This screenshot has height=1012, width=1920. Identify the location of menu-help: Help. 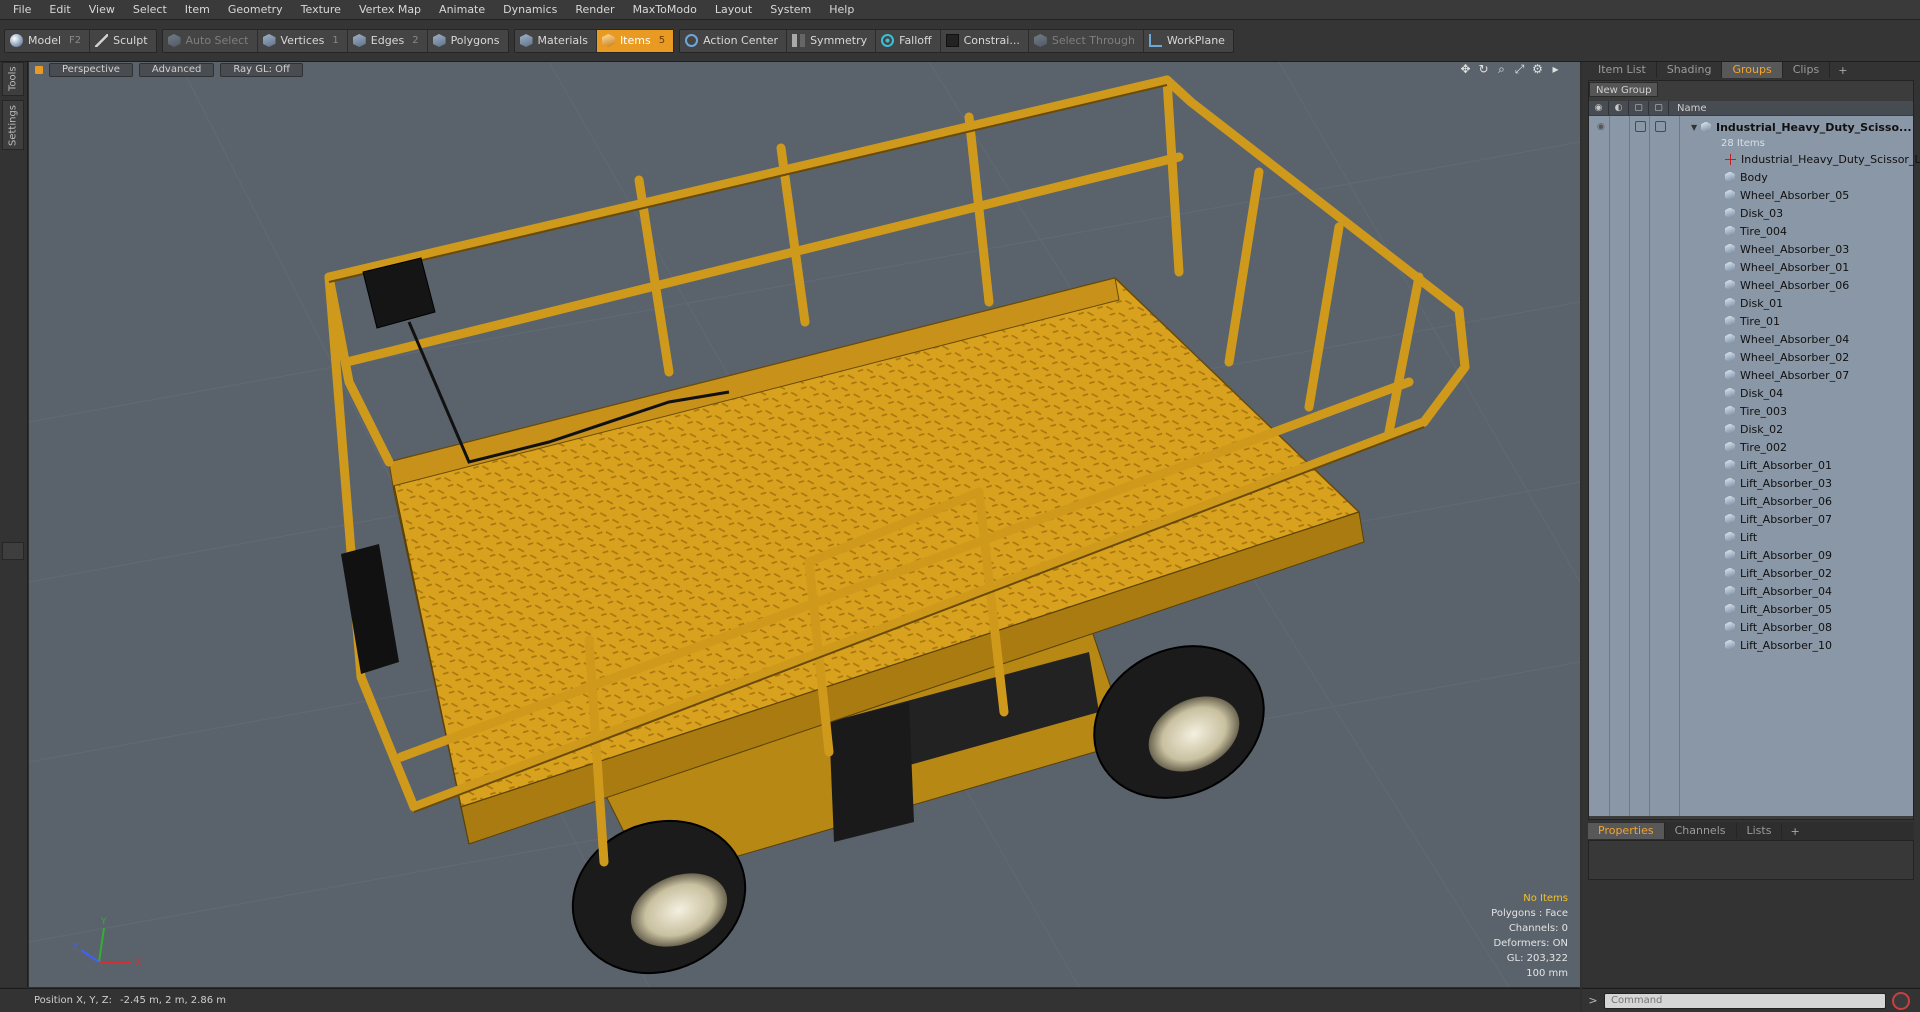
(841, 10).